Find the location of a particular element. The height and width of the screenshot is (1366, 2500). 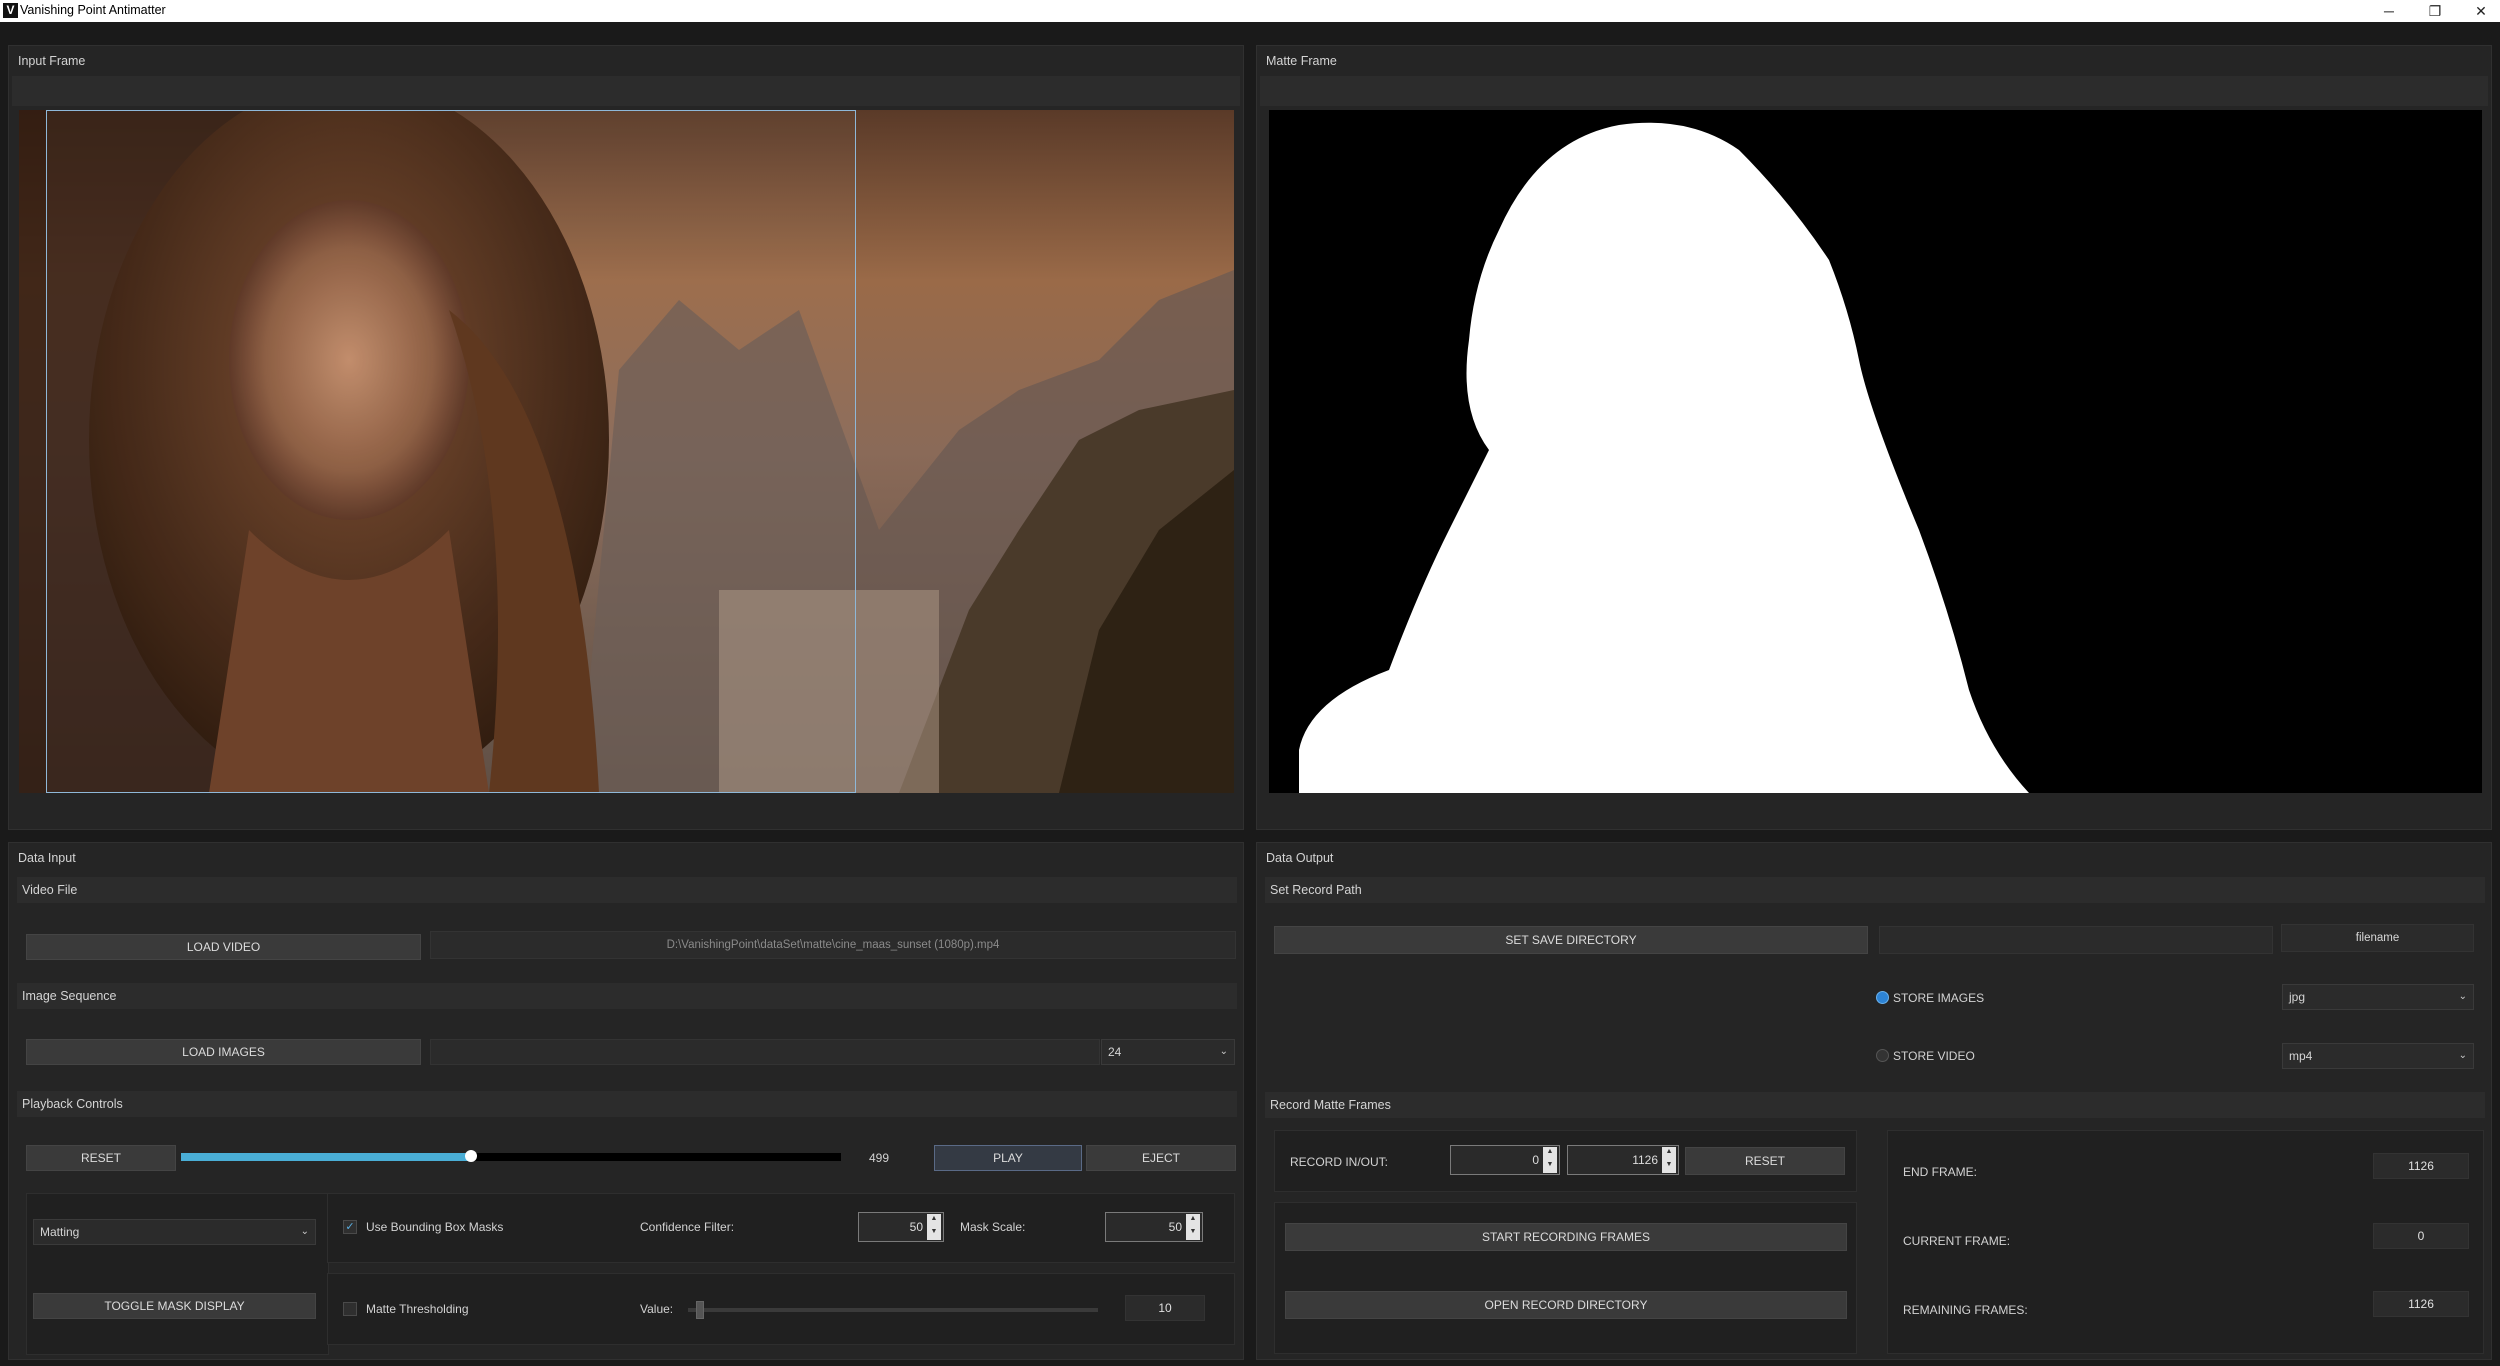

matte-frame-header-strip is located at coordinates (1874, 91).